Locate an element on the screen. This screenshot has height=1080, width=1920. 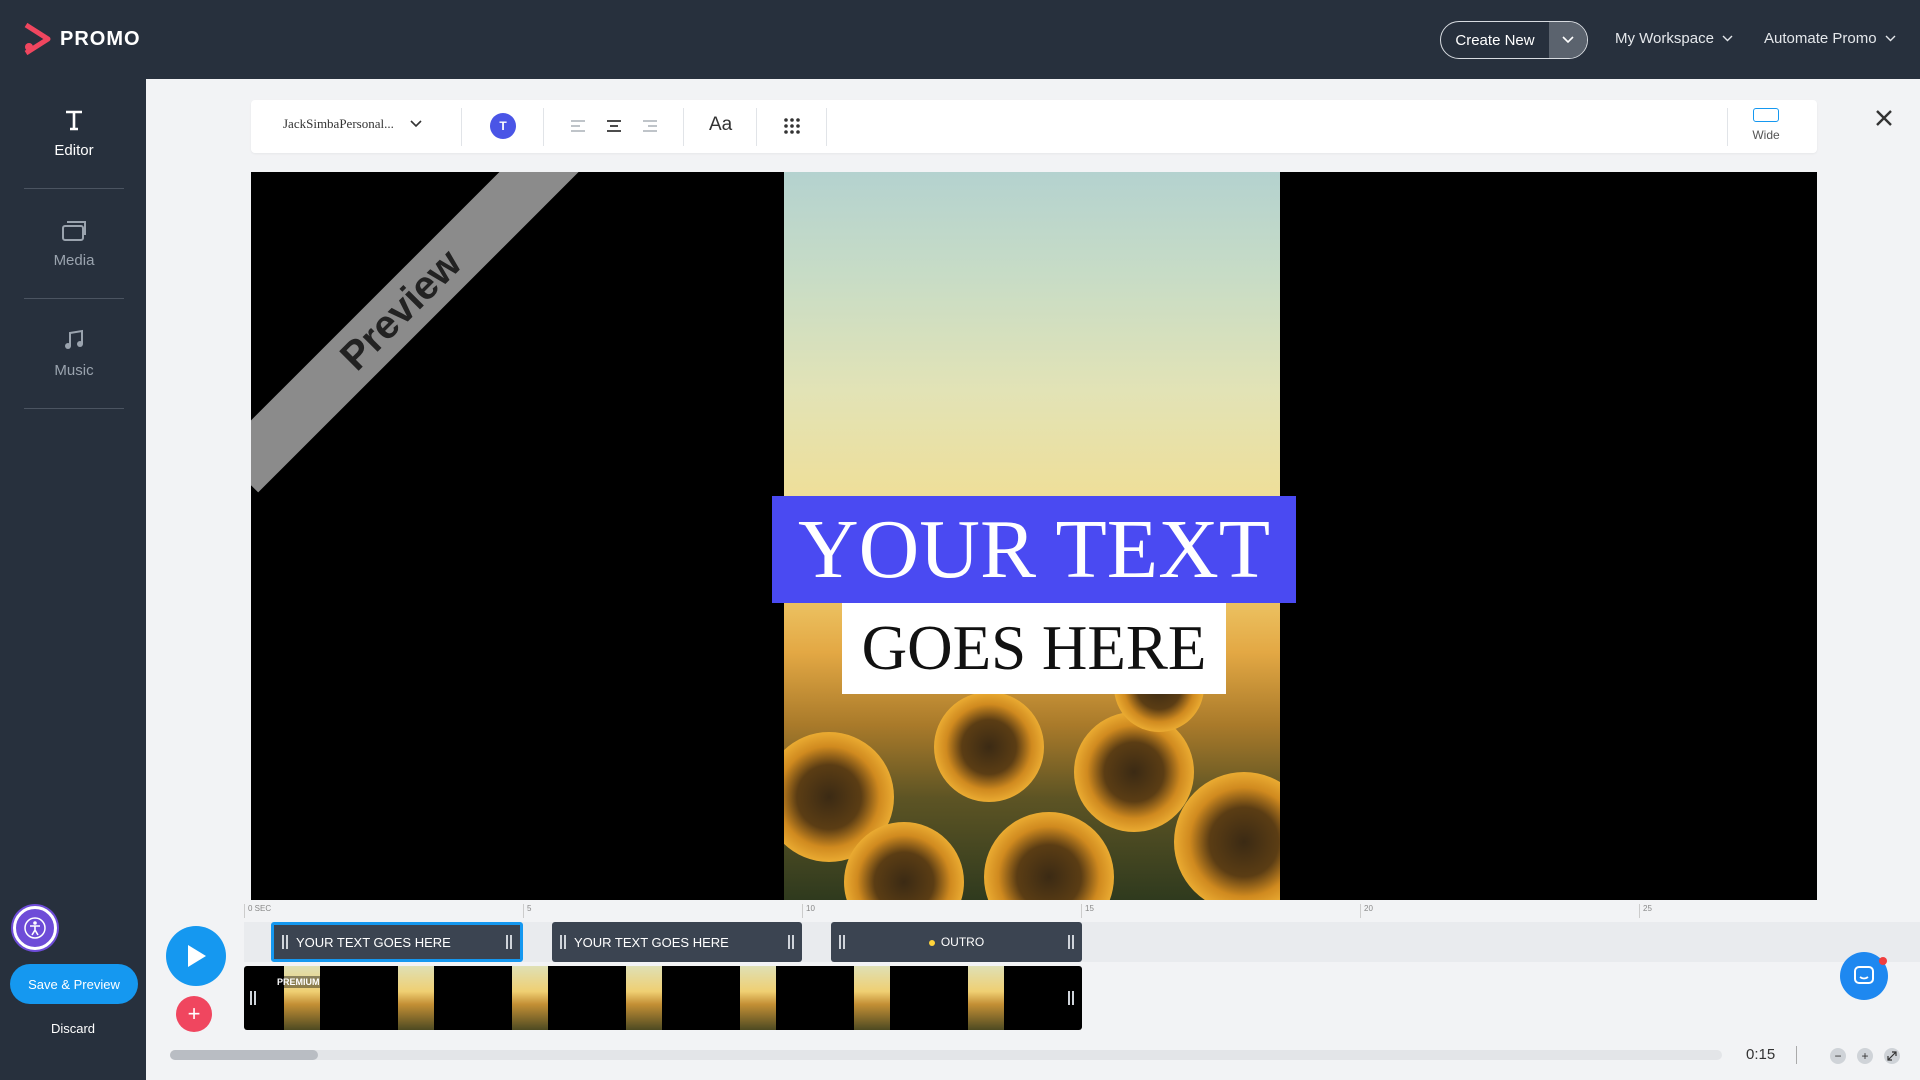
music-note-icon is located at coordinates (74, 339).